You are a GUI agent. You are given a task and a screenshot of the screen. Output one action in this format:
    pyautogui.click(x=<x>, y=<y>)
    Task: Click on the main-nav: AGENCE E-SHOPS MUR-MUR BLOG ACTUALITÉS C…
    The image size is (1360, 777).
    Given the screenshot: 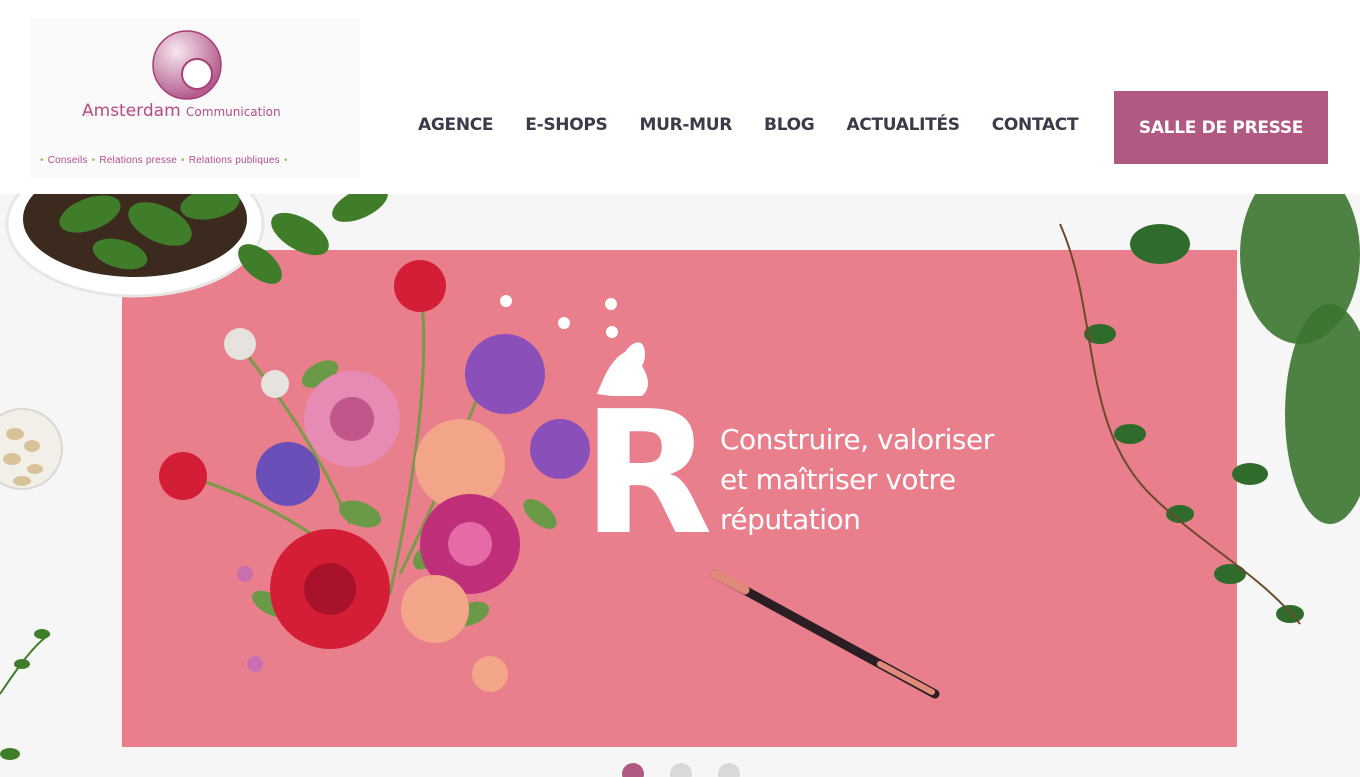 What is the action you would take?
    pyautogui.click(x=748, y=125)
    